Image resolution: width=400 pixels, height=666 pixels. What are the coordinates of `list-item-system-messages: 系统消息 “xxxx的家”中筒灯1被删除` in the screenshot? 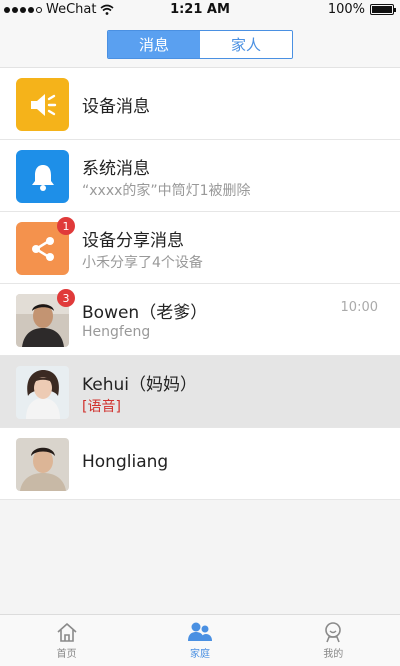 It's located at (200, 176).